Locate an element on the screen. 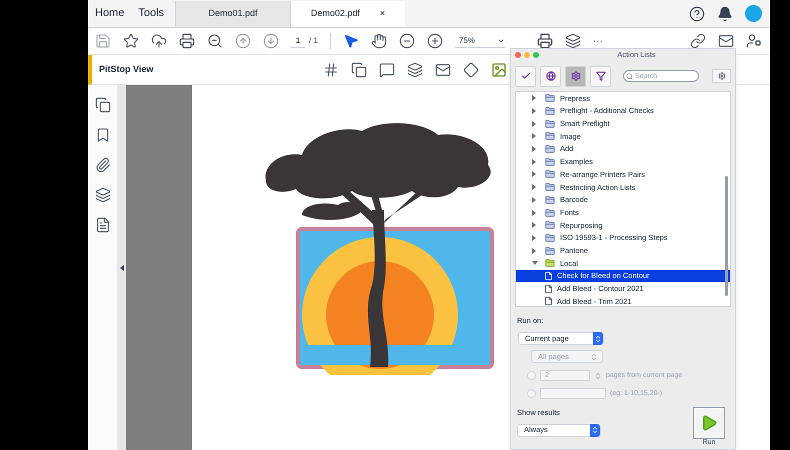 This screenshot has width=790, height=450. page-number-field: 1 is located at coordinates (298, 41).